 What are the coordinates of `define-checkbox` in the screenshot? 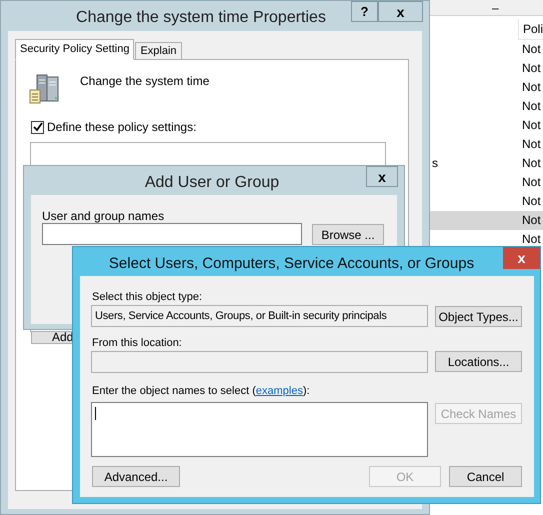 It's located at (37, 127).